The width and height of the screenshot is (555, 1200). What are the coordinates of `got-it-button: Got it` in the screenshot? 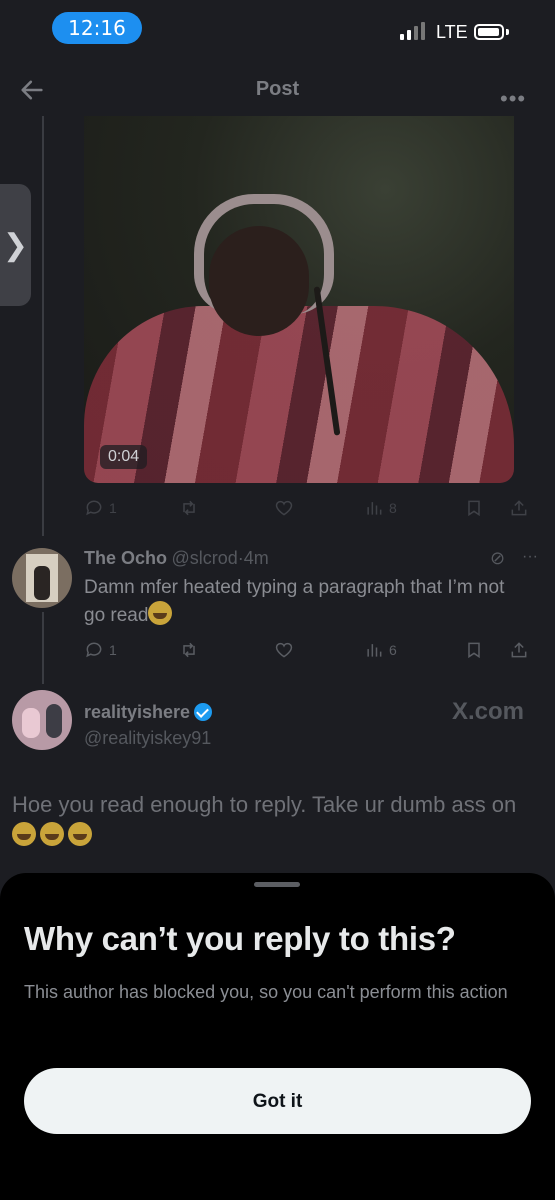 It's located at (277, 1101).